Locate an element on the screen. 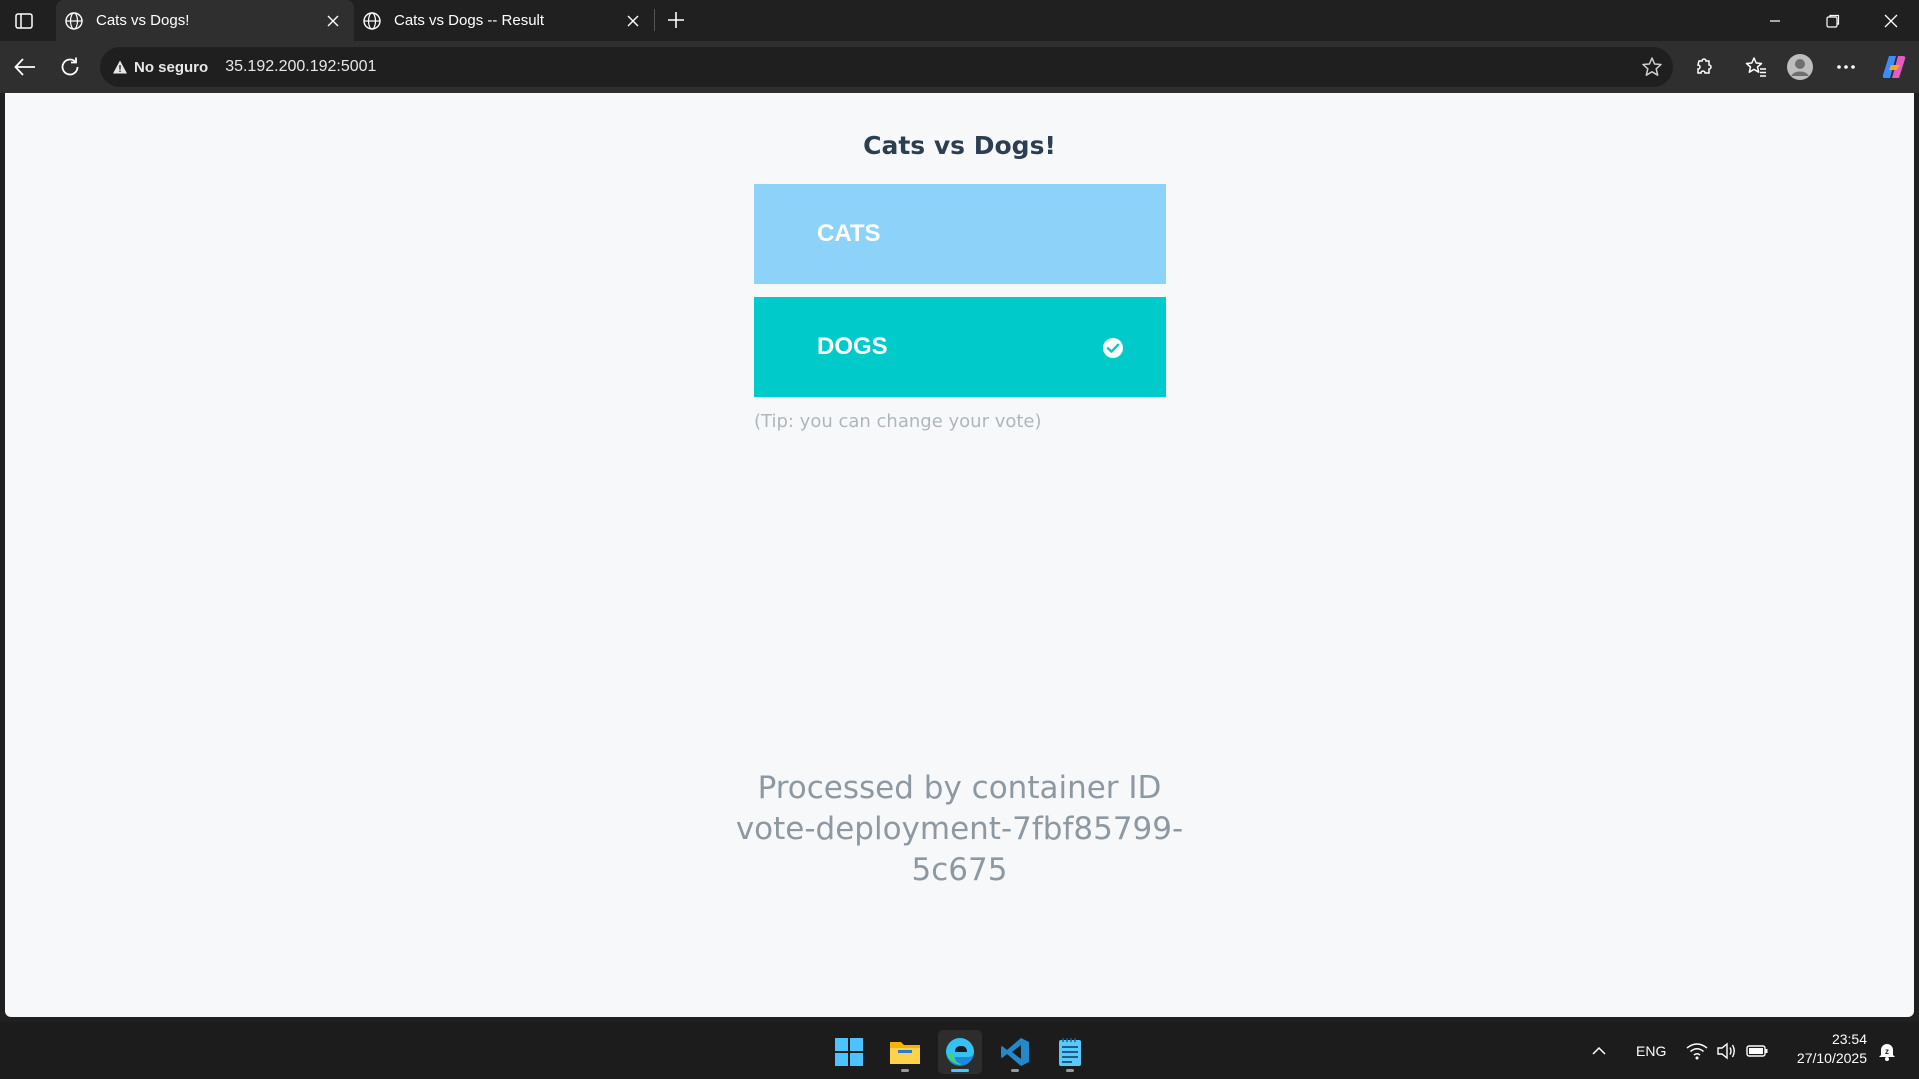 This screenshot has width=1919, height=1079. notepad-icon is located at coordinates (1070, 1052).